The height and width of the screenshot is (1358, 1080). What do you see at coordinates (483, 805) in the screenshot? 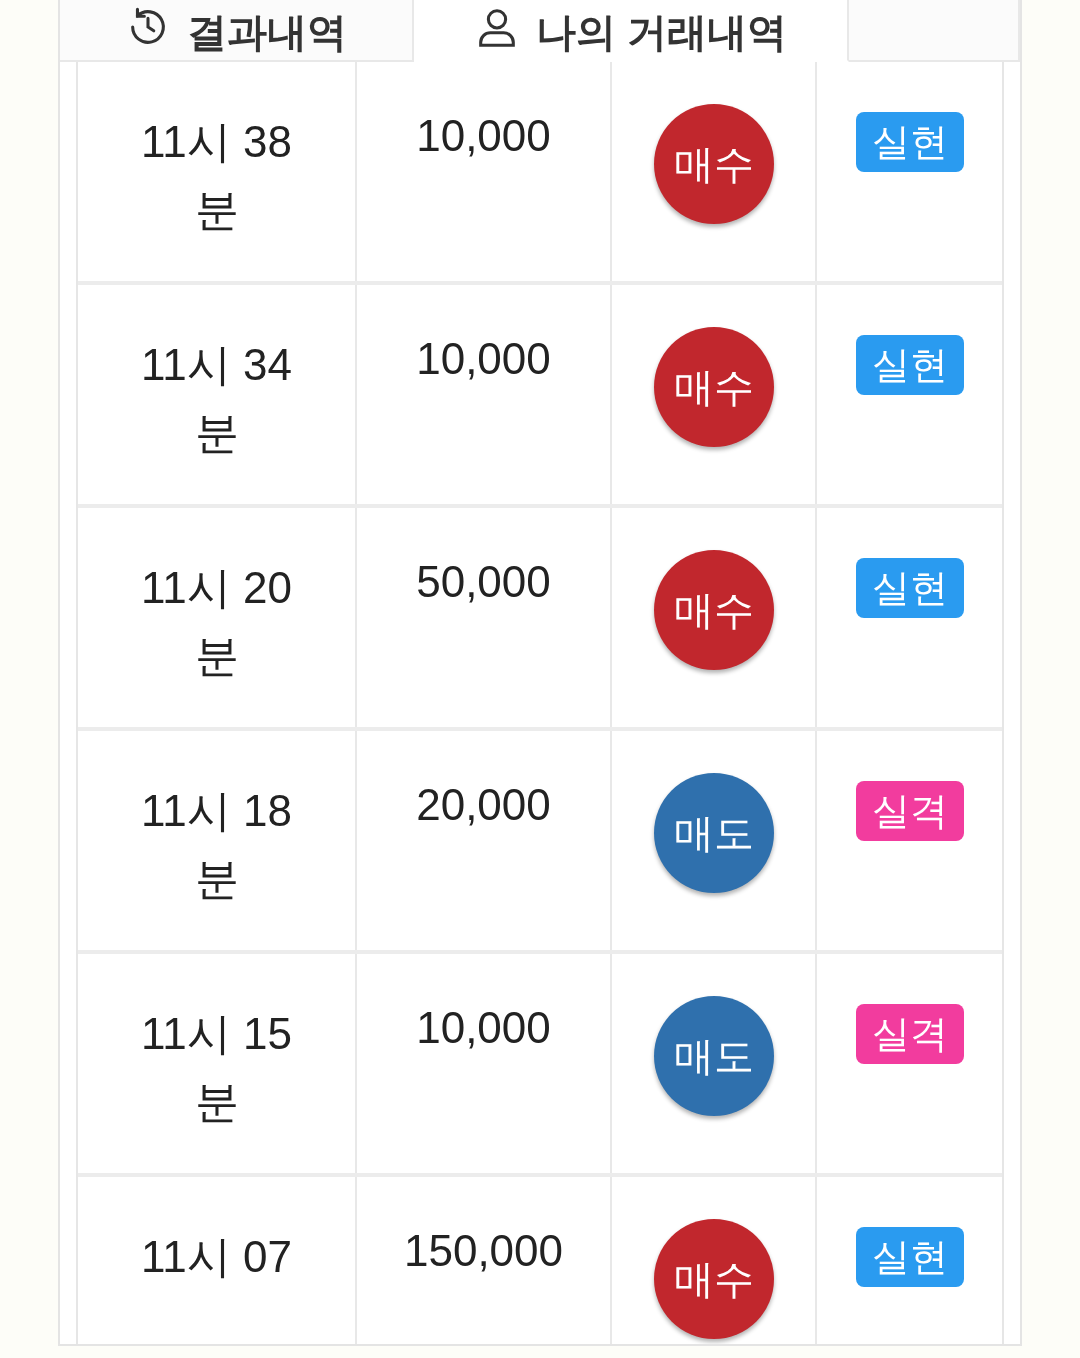
I see `amount-cell-text: 20,000` at bounding box center [483, 805].